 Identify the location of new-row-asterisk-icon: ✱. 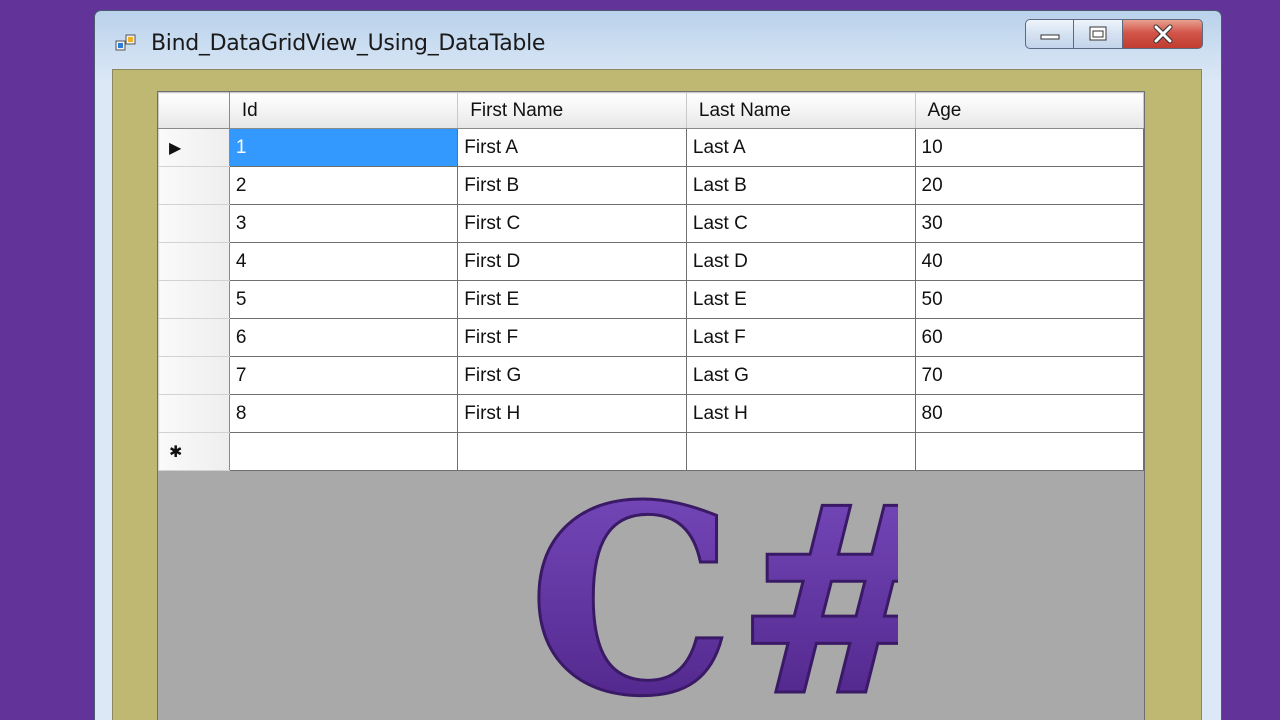
(176, 452).